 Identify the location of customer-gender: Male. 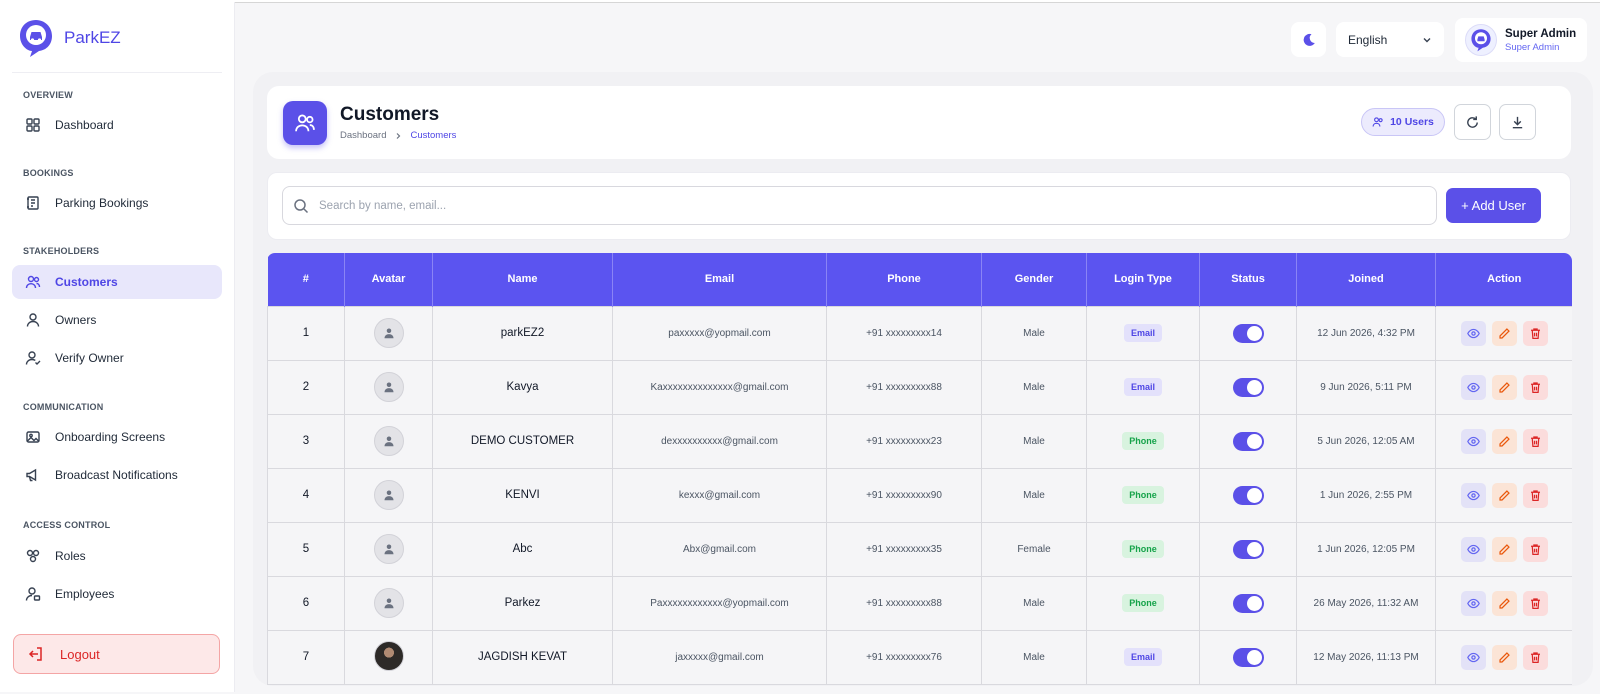
(1034, 657).